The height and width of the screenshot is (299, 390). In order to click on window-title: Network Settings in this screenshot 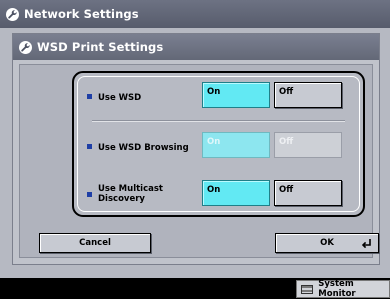, I will do `click(81, 14)`.